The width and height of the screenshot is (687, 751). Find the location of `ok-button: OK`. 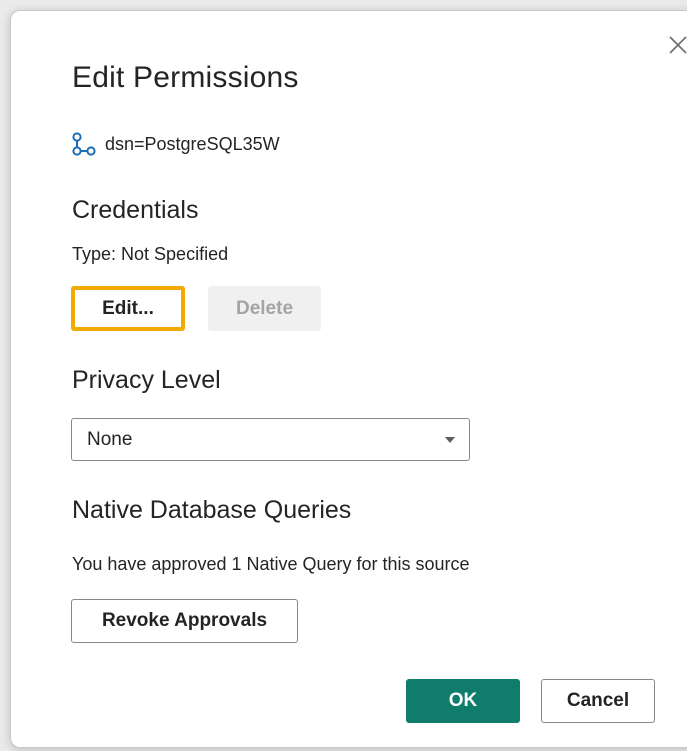

ok-button: OK is located at coordinates (463, 701).